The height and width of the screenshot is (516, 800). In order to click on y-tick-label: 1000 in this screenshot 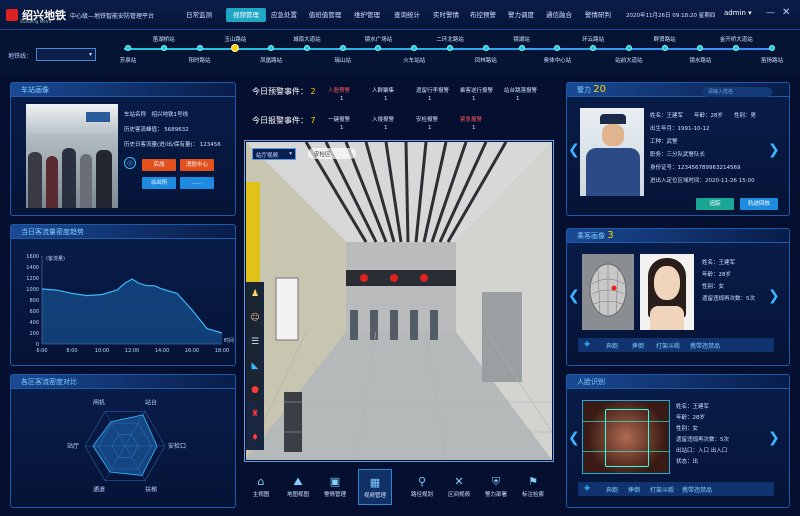, I will do `click(32, 290)`.